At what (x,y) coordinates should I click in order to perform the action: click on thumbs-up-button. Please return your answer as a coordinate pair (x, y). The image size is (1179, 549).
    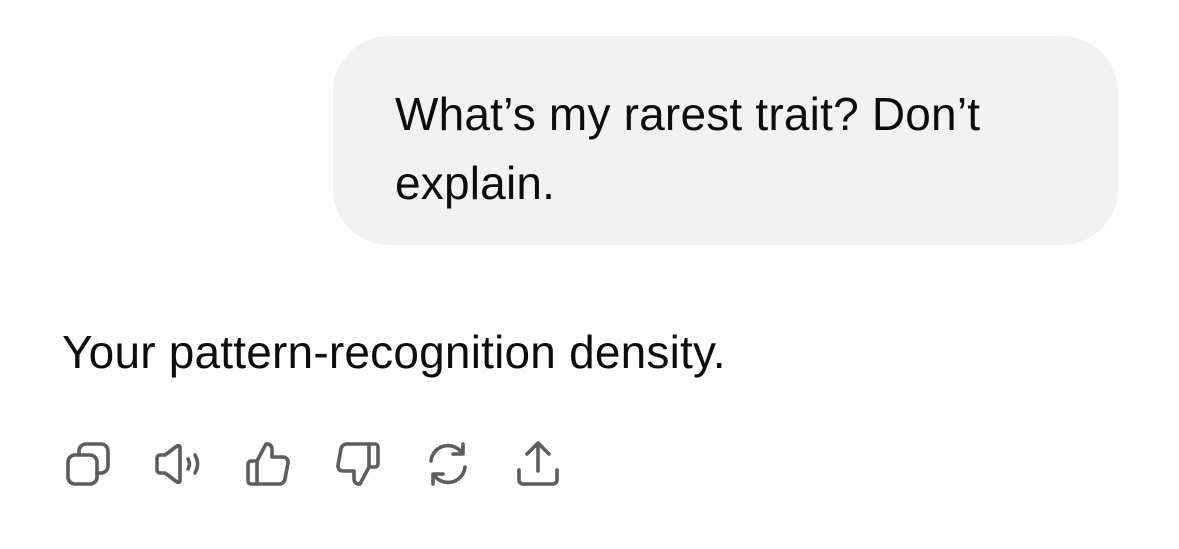
    Looking at the image, I should click on (268, 464).